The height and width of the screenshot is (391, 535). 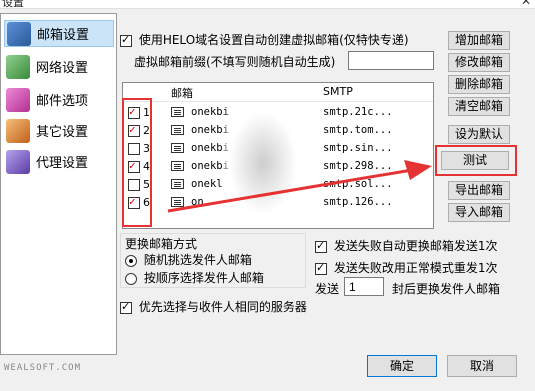 I want to click on annotation-arrow, so click(x=299, y=186).